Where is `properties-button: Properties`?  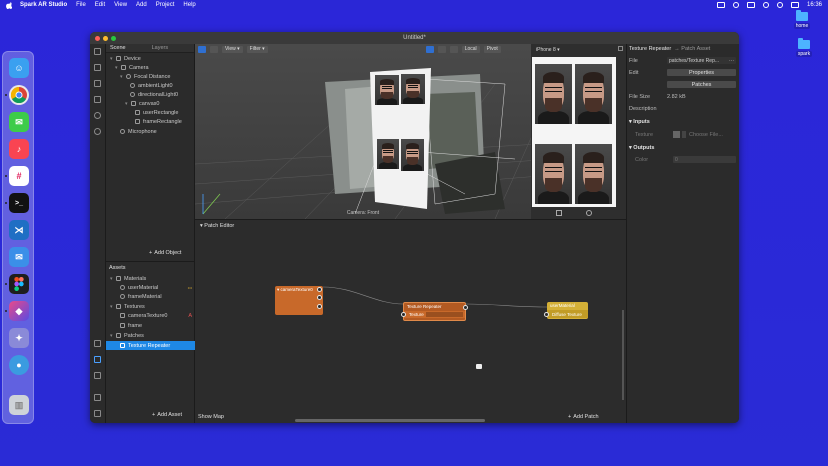 properties-button: Properties is located at coordinates (701, 72).